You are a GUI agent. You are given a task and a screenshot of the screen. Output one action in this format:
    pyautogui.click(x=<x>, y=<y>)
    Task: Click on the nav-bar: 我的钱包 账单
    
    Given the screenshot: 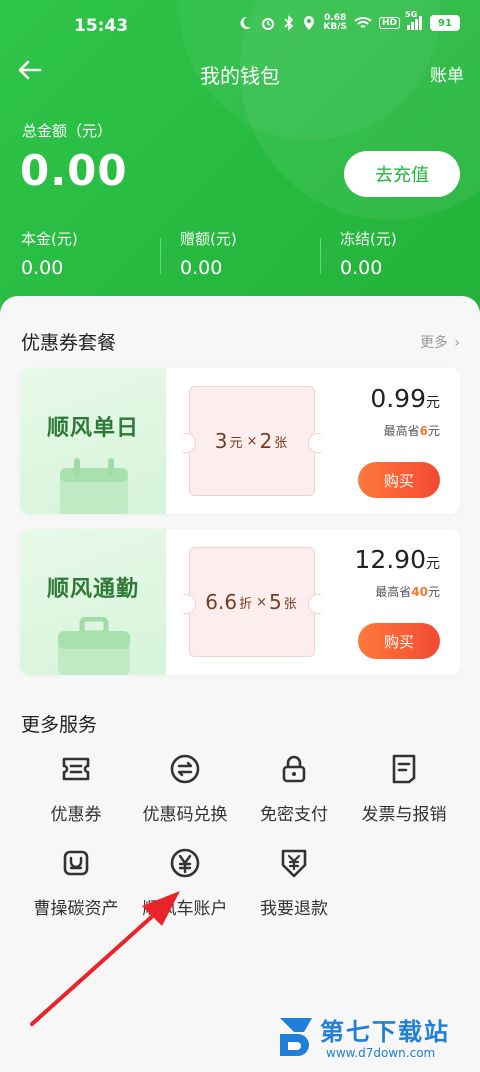 What is the action you would take?
    pyautogui.click(x=240, y=72)
    